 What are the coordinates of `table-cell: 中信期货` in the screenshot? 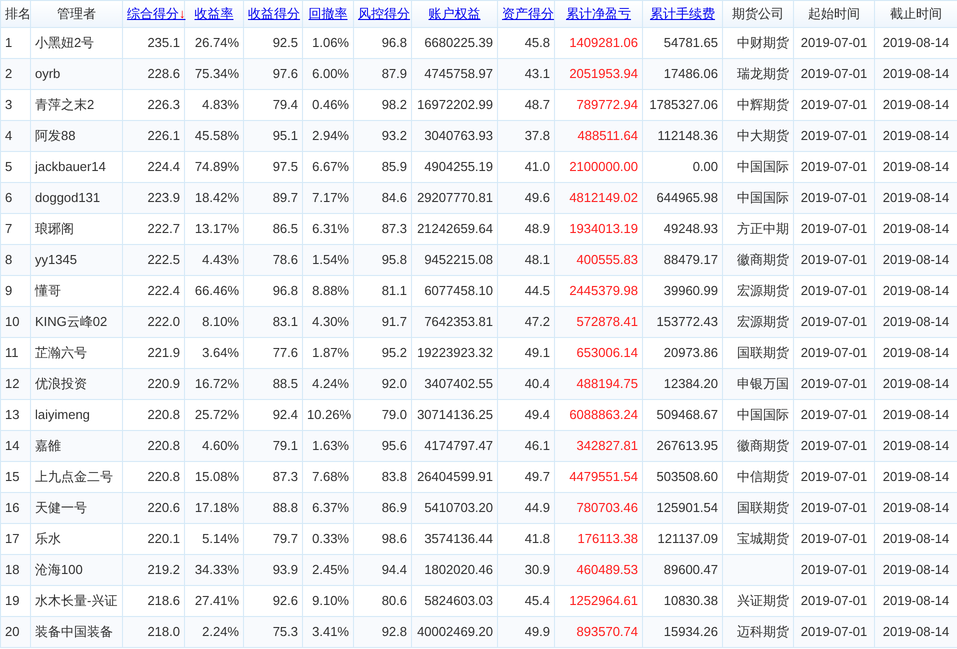 It's located at (763, 476).